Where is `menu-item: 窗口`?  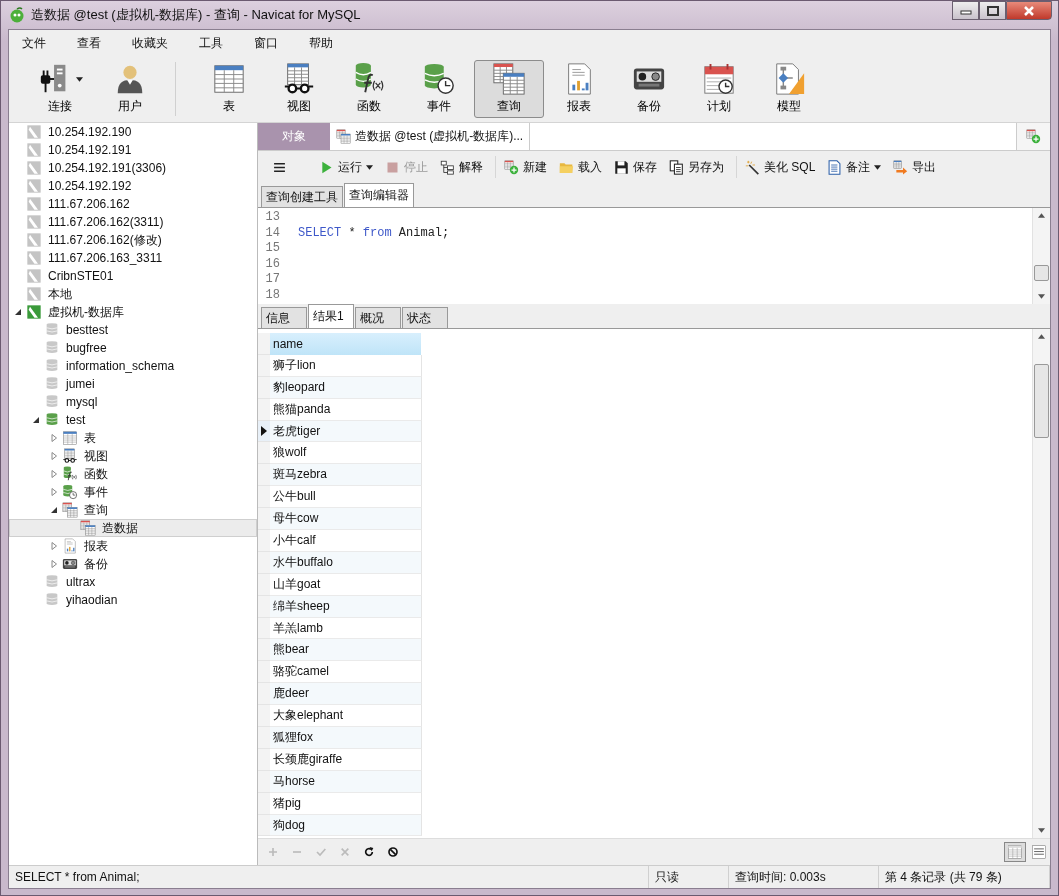 menu-item: 窗口 is located at coordinates (266, 43).